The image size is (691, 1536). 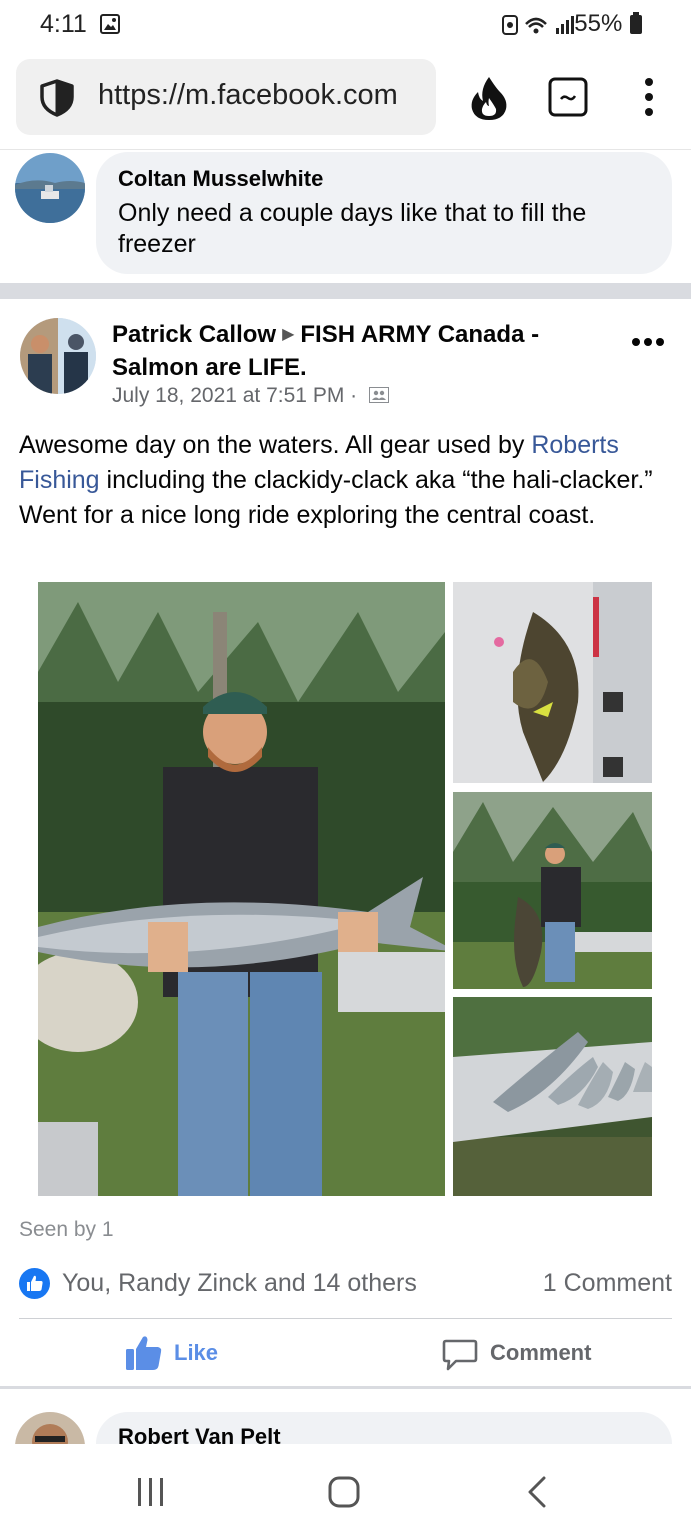 I want to click on comment-button: Comment, so click(x=540, y=1353).